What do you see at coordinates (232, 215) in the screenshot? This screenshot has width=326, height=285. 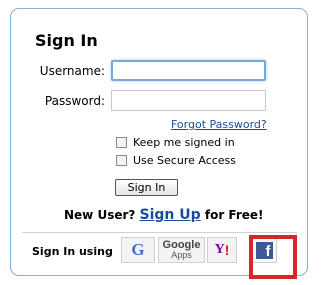 I see `new-user-suffix: for Free!` at bounding box center [232, 215].